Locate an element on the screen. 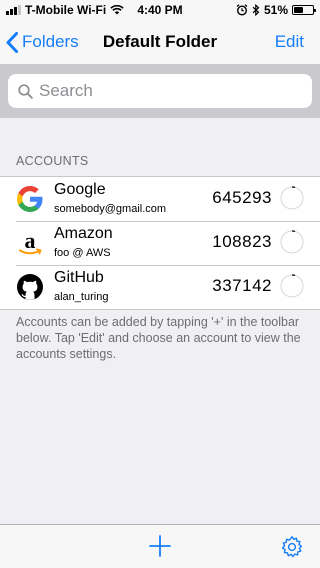 The image size is (320, 568). cellular-signal-icon is located at coordinates (13, 10).